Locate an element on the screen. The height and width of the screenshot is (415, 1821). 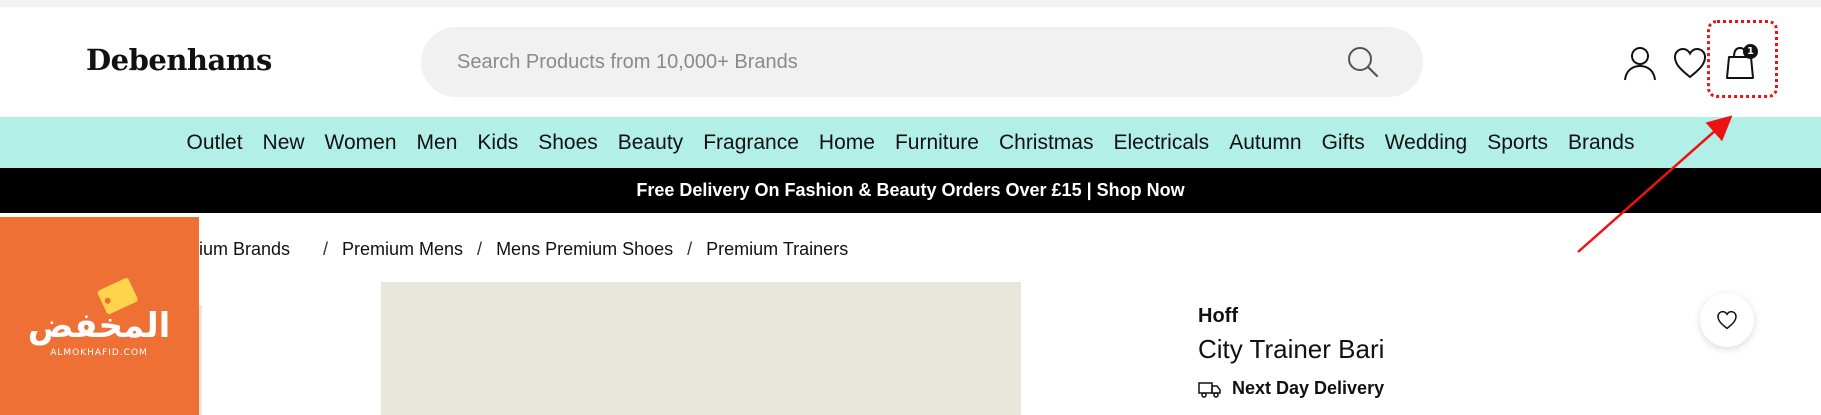
highlight-box-annotation is located at coordinates (1742, 59).